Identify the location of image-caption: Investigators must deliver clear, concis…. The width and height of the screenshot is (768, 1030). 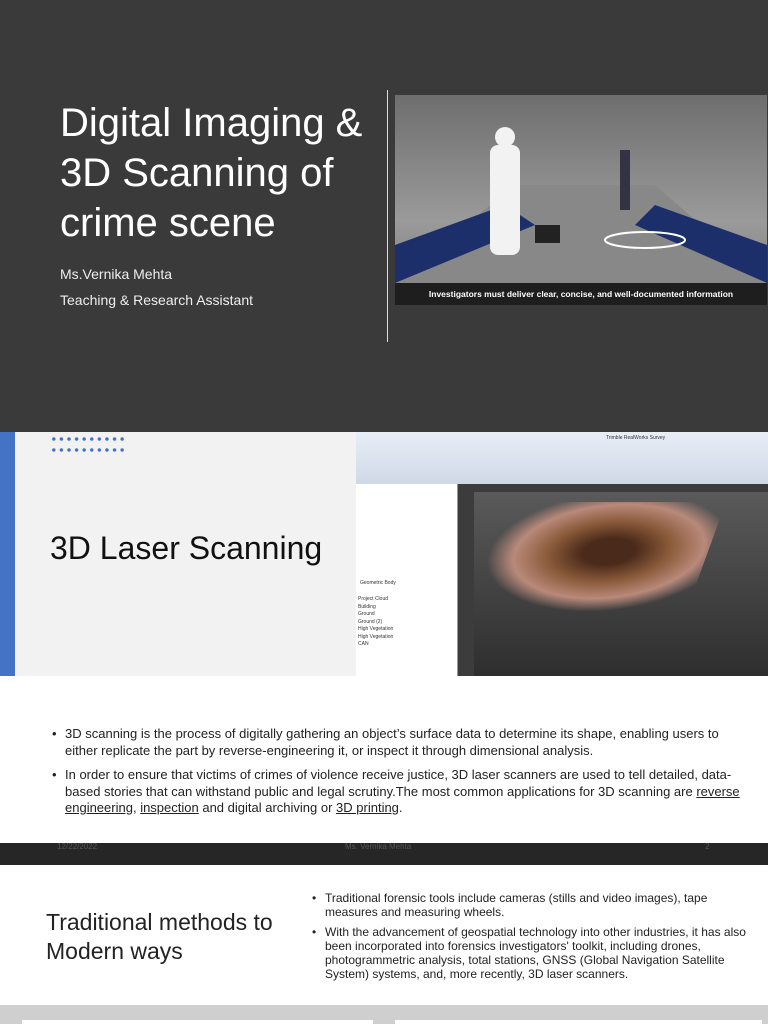
(581, 294).